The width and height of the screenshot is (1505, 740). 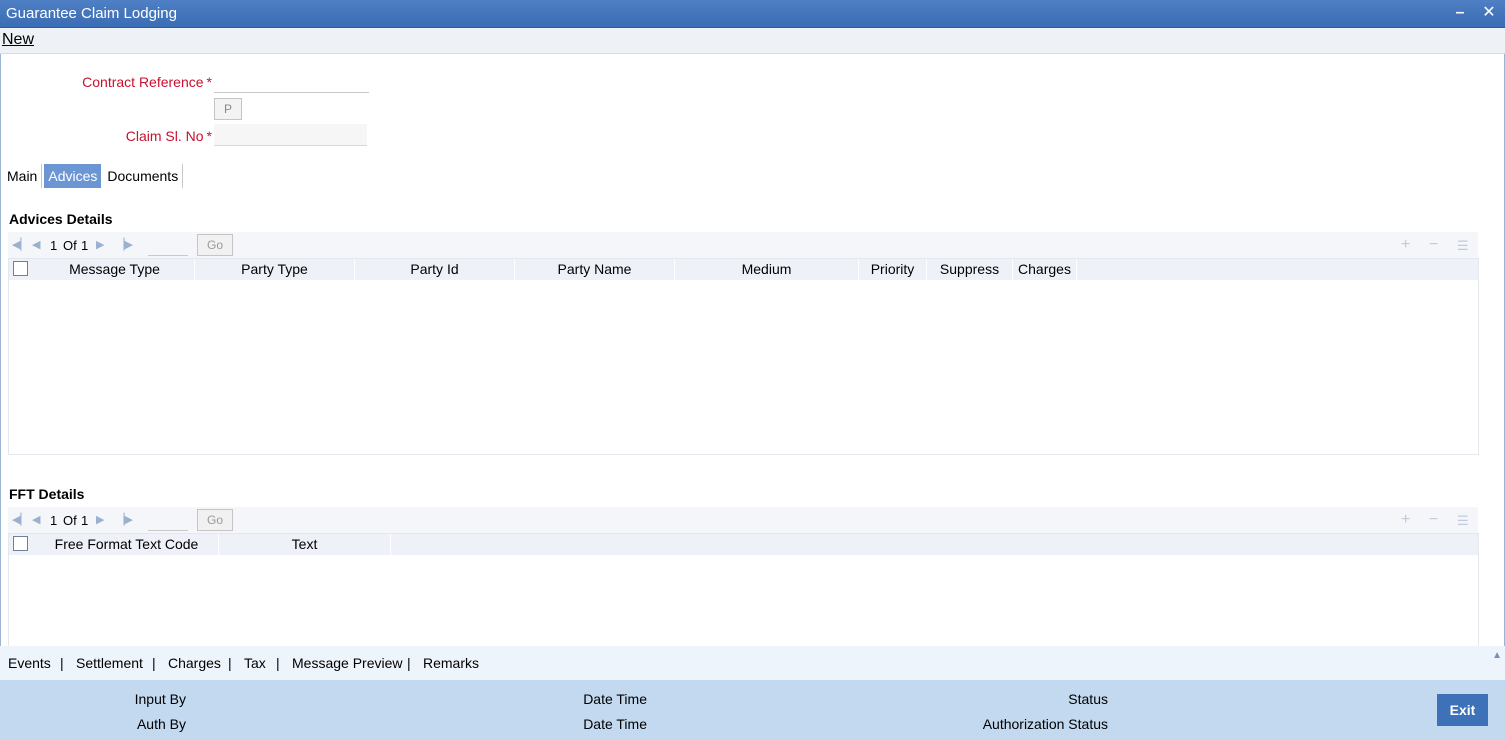 I want to click on tax-link: Tax, so click(x=255, y=663).